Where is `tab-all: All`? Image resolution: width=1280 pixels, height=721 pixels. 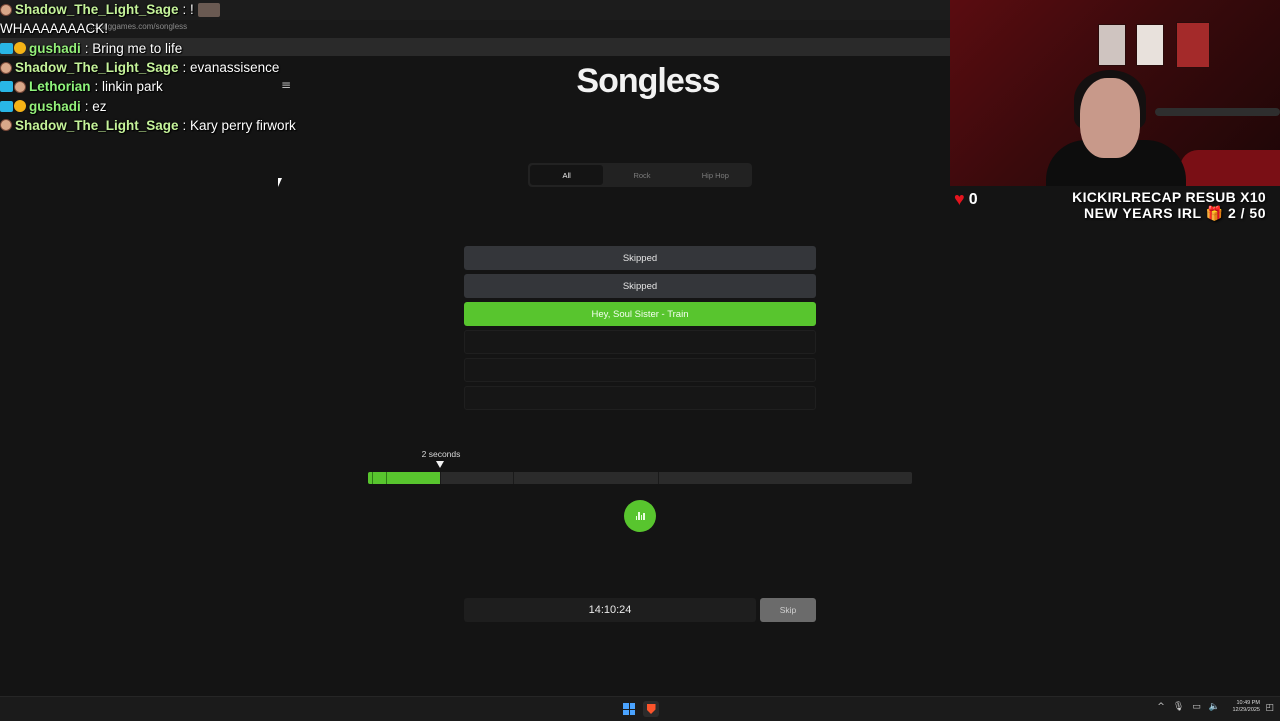 tab-all: All is located at coordinates (567, 175).